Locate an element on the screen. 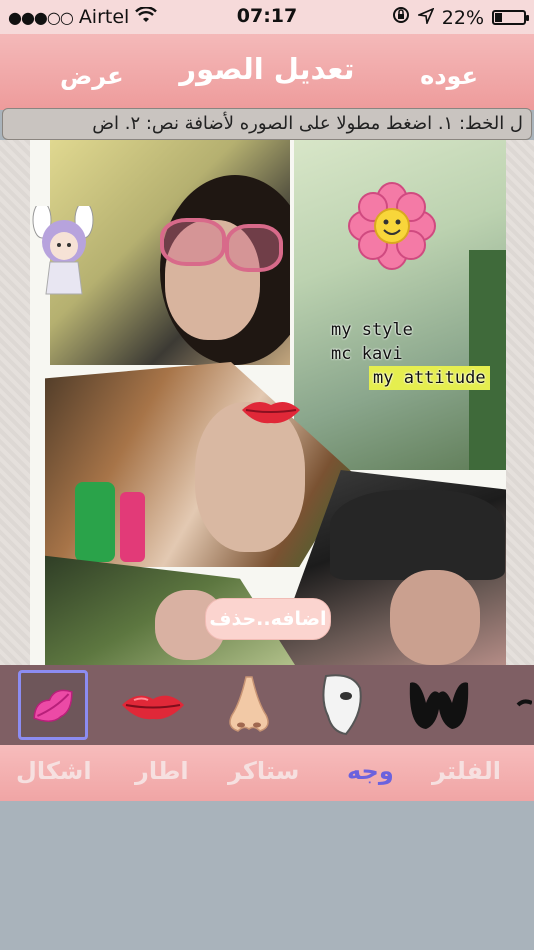  sticker-mustache is located at coordinates (439, 705).